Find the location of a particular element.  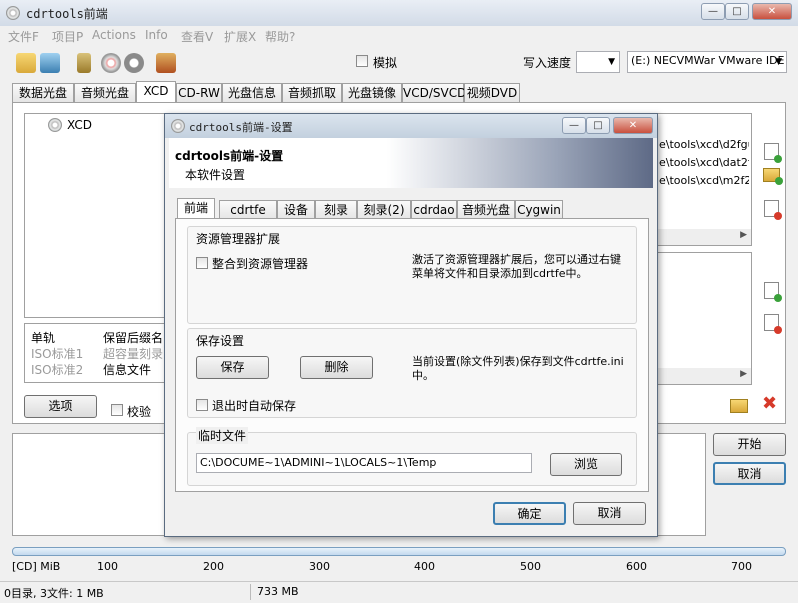

start-button: 开始 is located at coordinates (749, 444).